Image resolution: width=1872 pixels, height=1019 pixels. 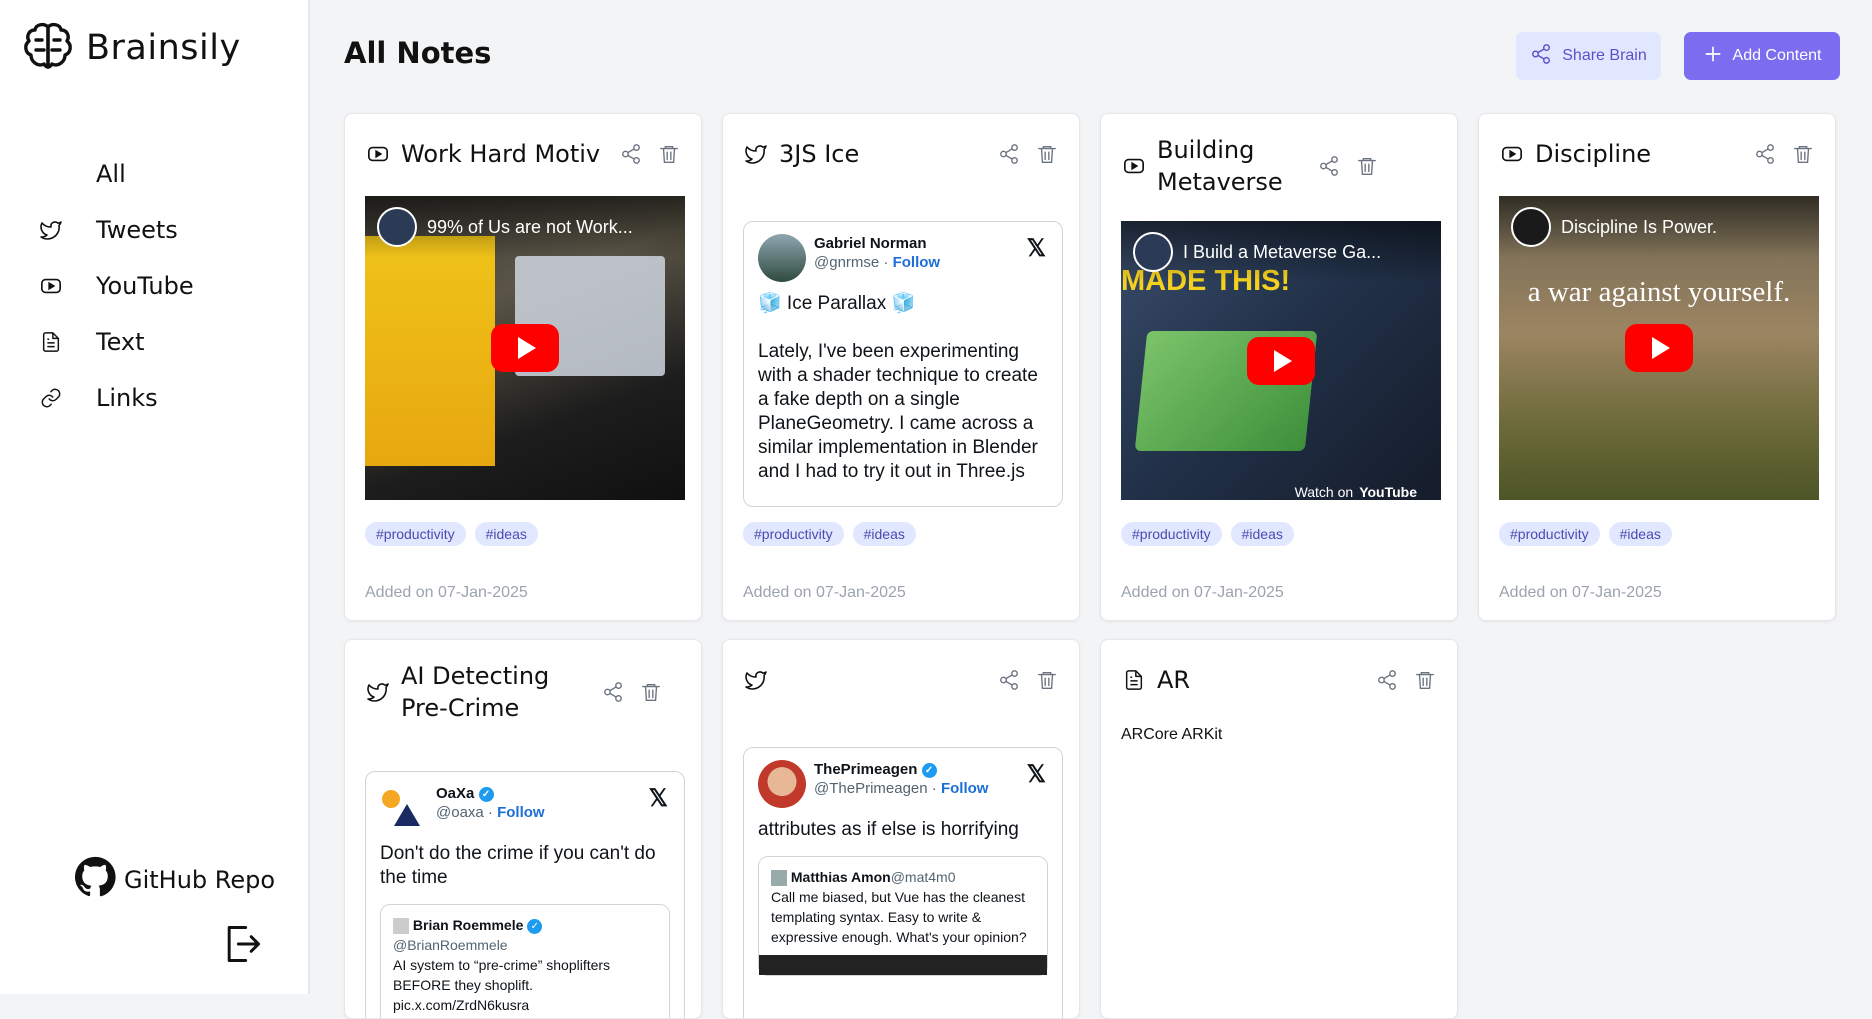 What do you see at coordinates (51, 342) in the screenshot?
I see `document-icon` at bounding box center [51, 342].